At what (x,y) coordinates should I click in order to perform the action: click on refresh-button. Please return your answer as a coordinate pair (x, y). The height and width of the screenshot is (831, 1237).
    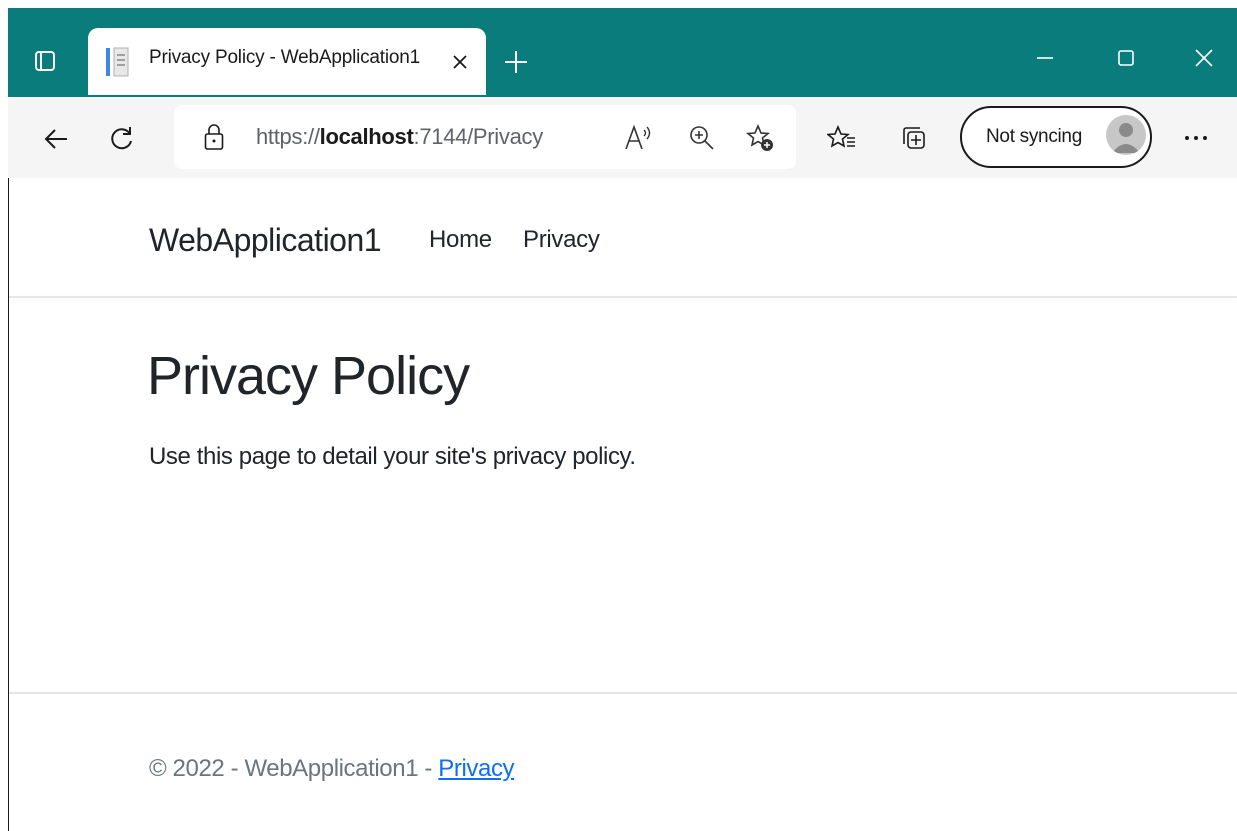
    Looking at the image, I should click on (122, 139).